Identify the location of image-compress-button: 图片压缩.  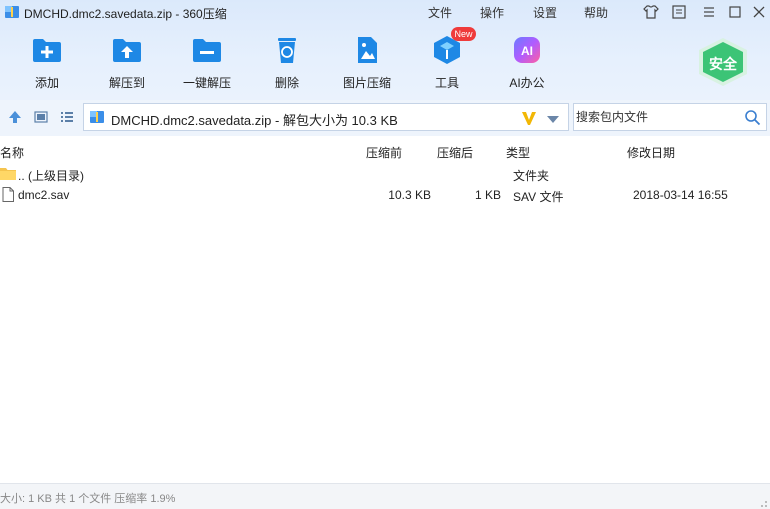
(367, 64).